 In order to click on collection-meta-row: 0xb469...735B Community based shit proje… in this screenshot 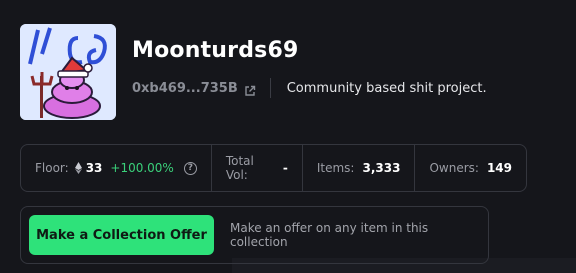, I will do `click(309, 88)`.